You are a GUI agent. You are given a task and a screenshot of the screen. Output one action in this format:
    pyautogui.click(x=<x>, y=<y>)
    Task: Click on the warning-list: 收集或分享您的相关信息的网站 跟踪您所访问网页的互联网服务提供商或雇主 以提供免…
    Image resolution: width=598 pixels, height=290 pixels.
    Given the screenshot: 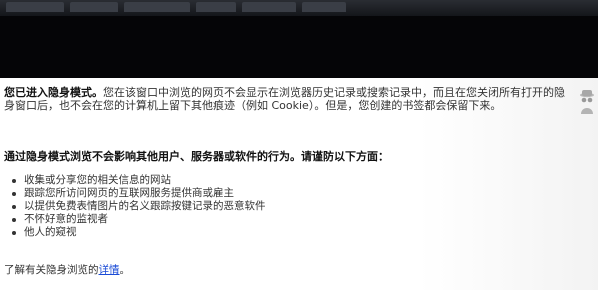 What is the action you would take?
    pyautogui.click(x=137, y=206)
    